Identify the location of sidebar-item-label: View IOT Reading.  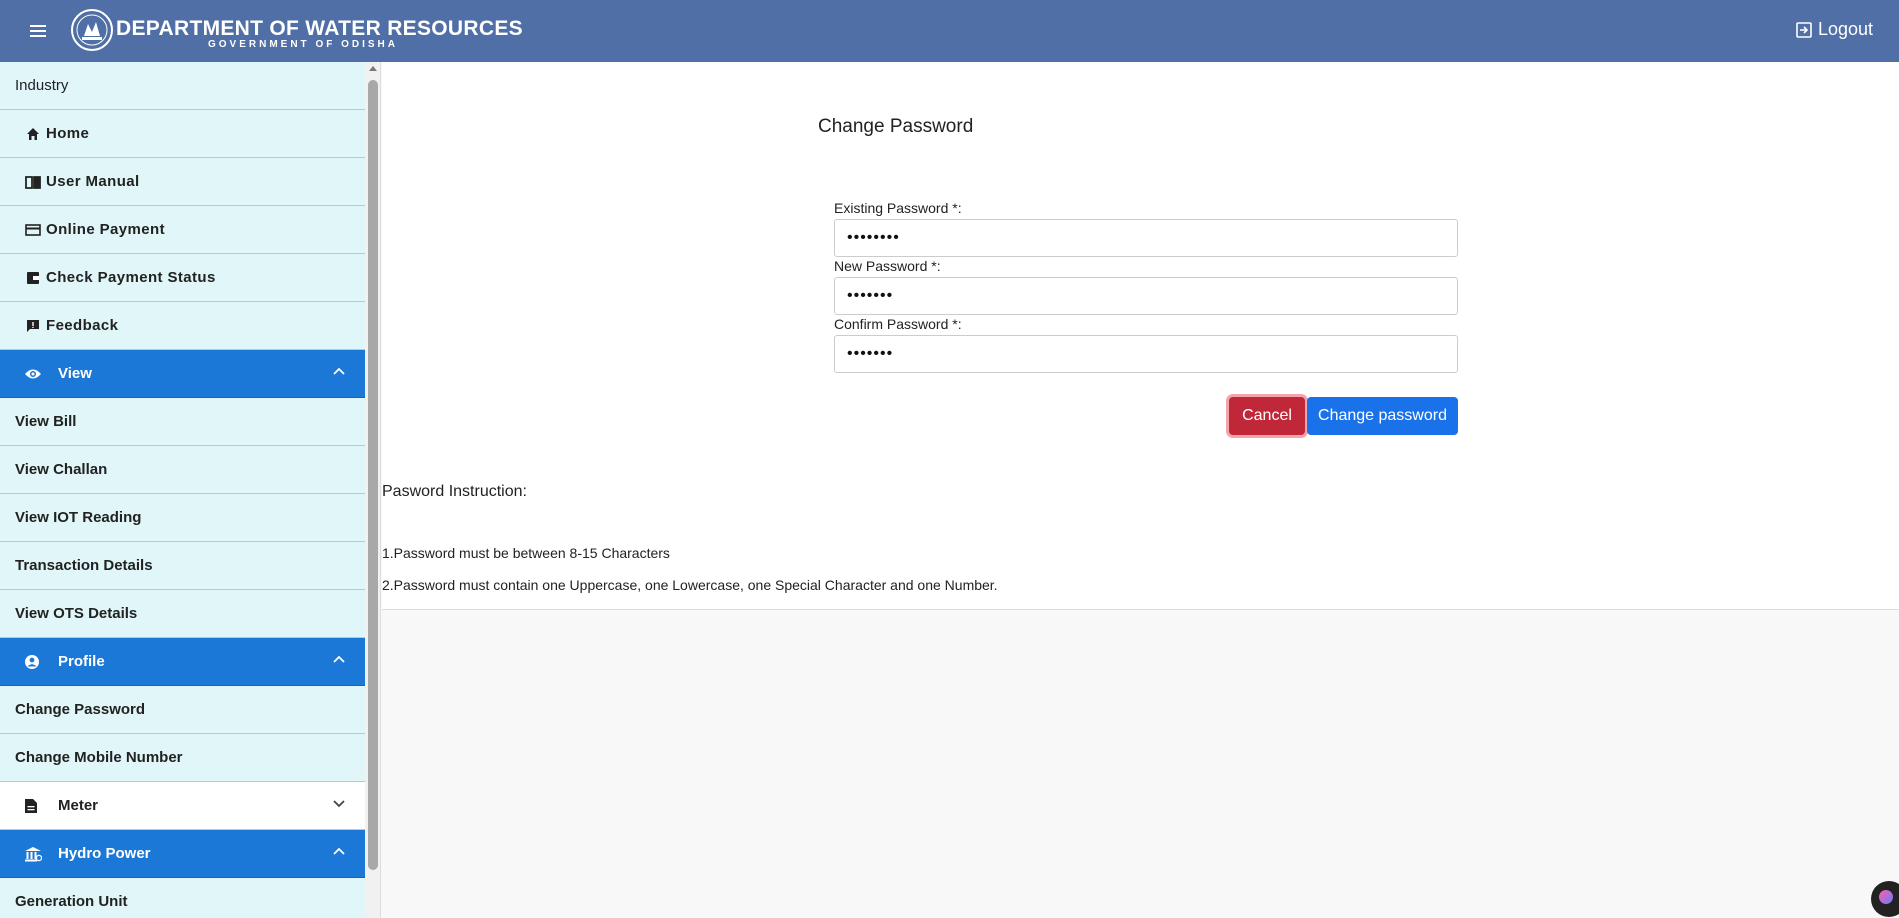
(78, 517).